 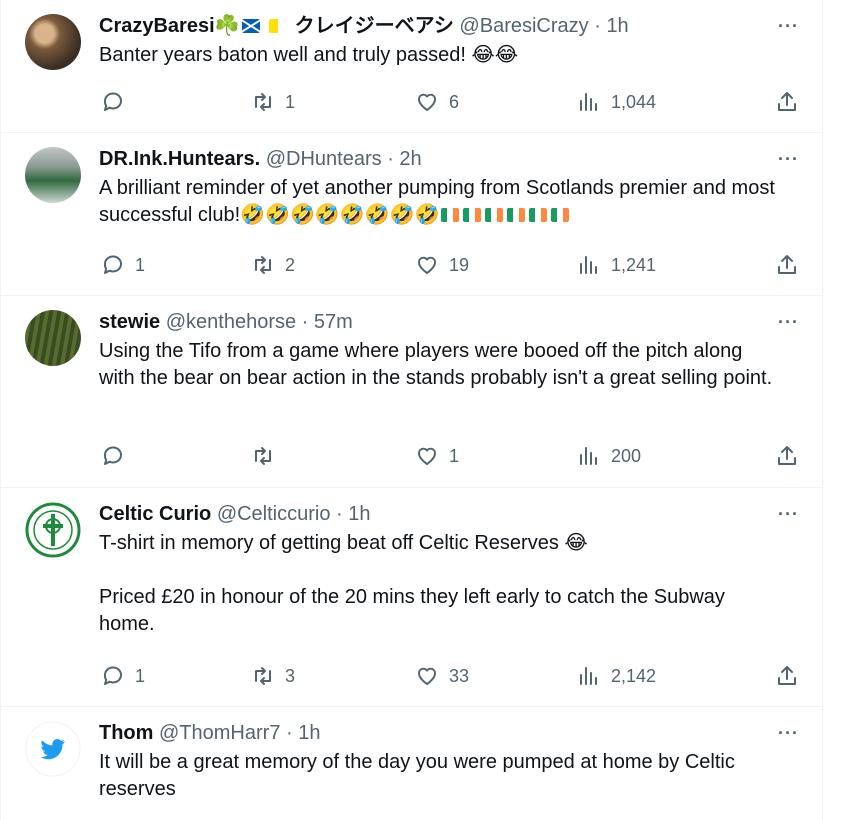 What do you see at coordinates (155, 514) in the screenshot?
I see `display-name: Celtic Curio` at bounding box center [155, 514].